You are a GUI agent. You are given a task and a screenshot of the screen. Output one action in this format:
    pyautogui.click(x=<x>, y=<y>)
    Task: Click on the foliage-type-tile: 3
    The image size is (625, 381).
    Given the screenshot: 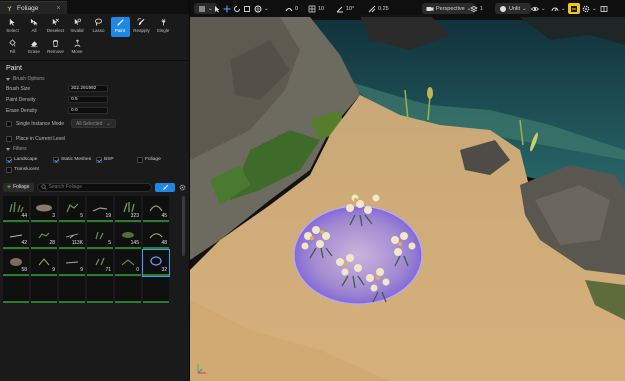 What is the action you would take?
    pyautogui.click(x=44, y=209)
    